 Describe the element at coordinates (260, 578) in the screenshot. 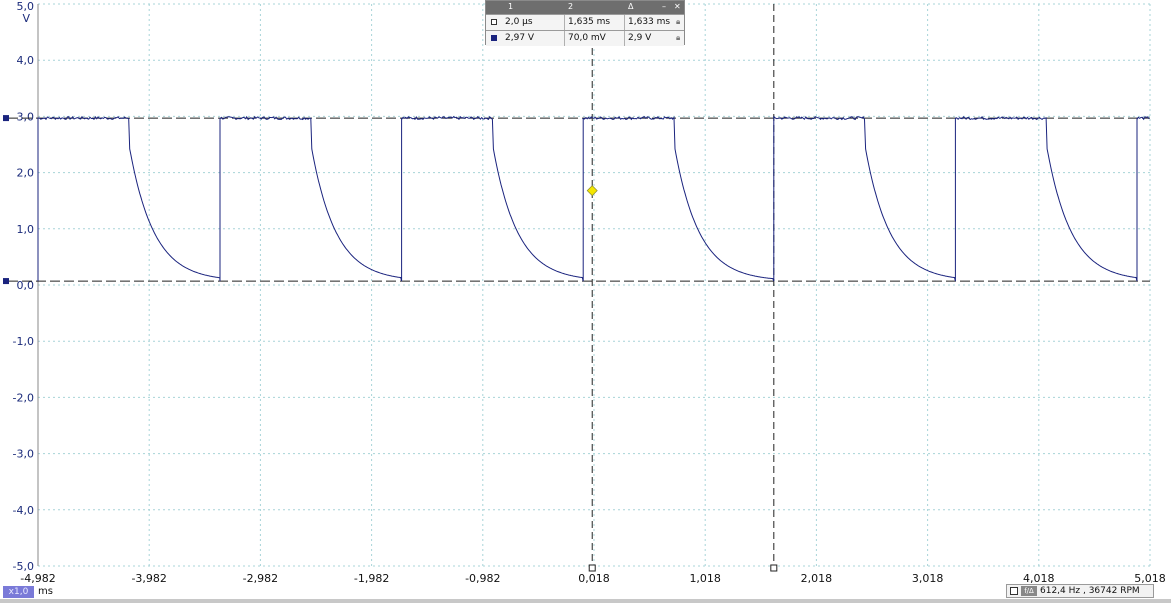

I see `x-tick-label: -2,982` at that location.